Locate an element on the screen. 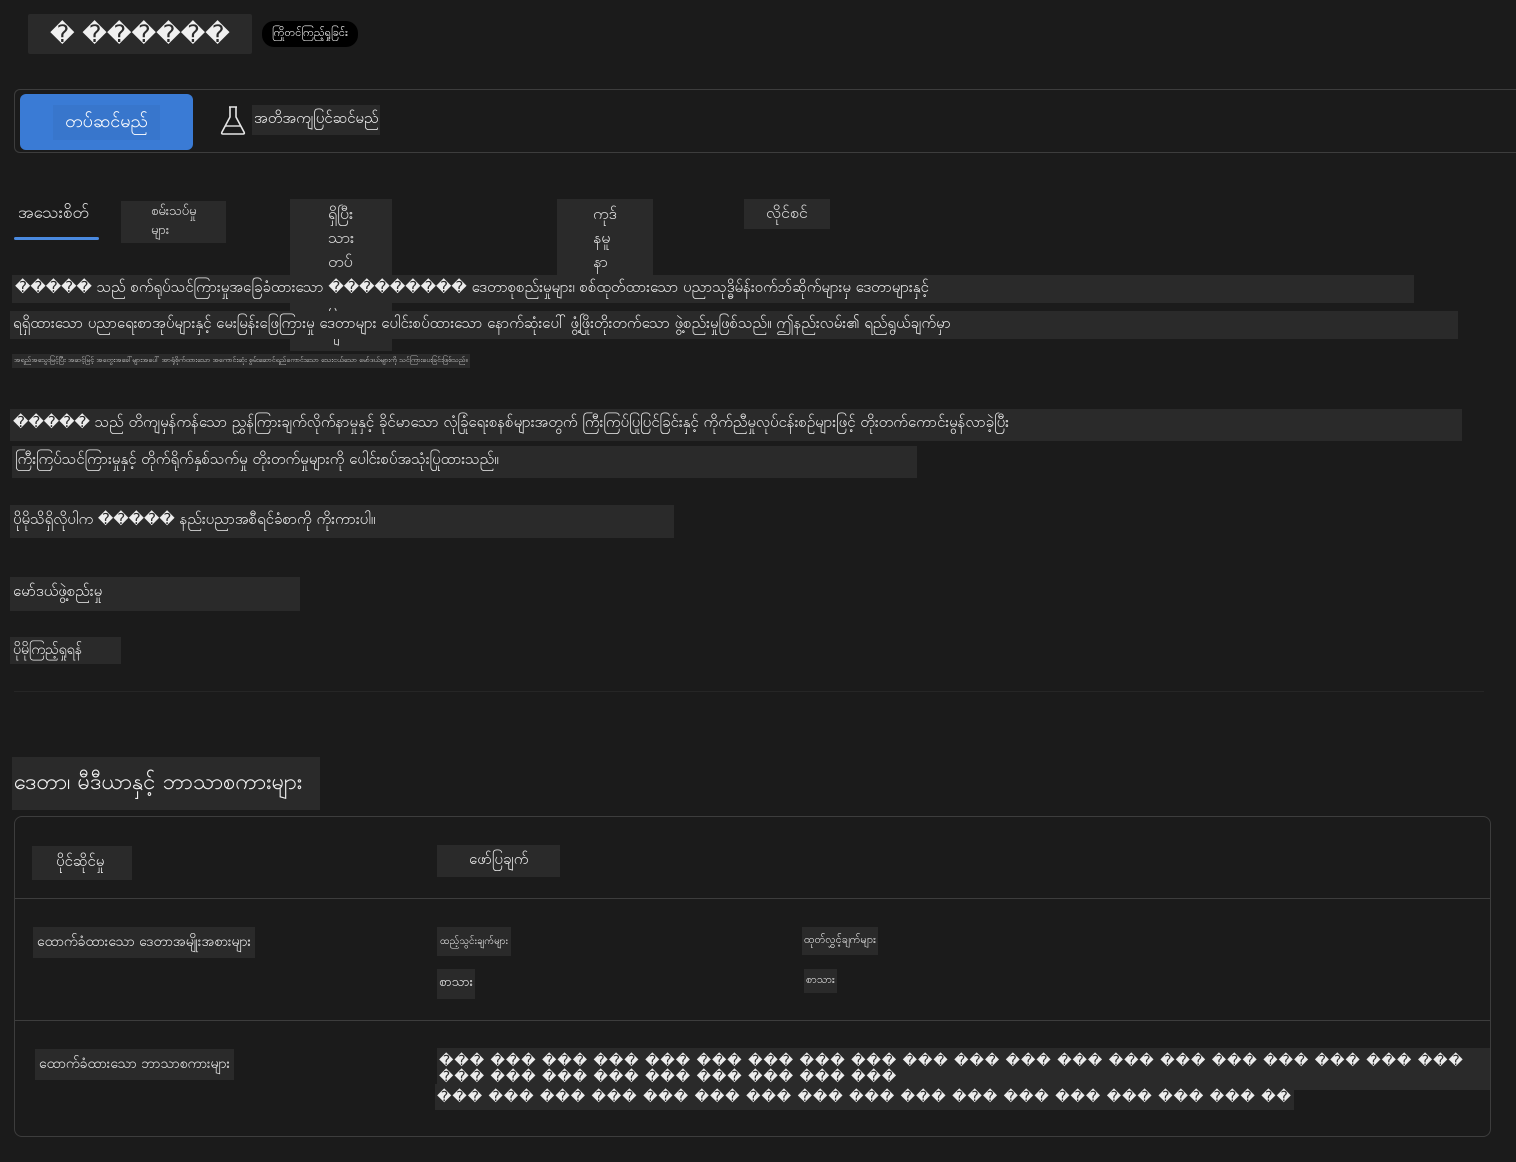  deploy-button: တပ်ဆင်မည် is located at coordinates (106, 122).